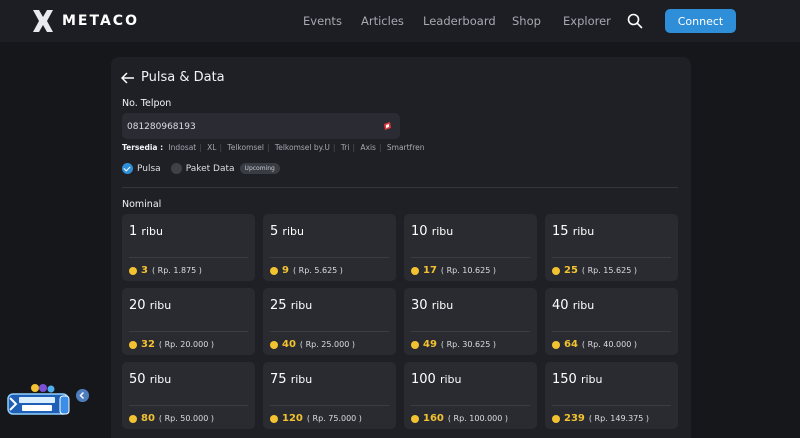  I want to click on nominal-card: 50 ribu 80( Rp. 50.000 ), so click(188, 395).